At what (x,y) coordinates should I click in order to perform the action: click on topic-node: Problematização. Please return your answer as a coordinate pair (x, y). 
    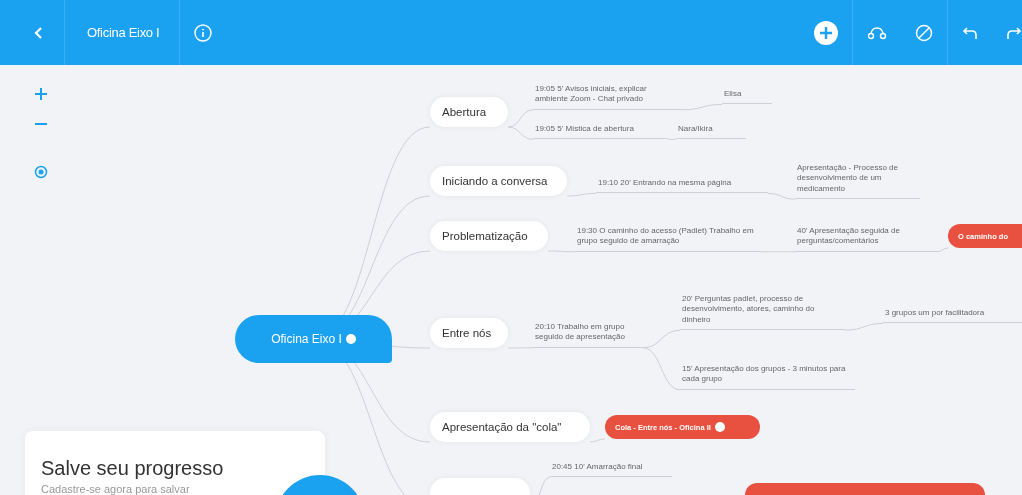
    Looking at the image, I should click on (489, 236).